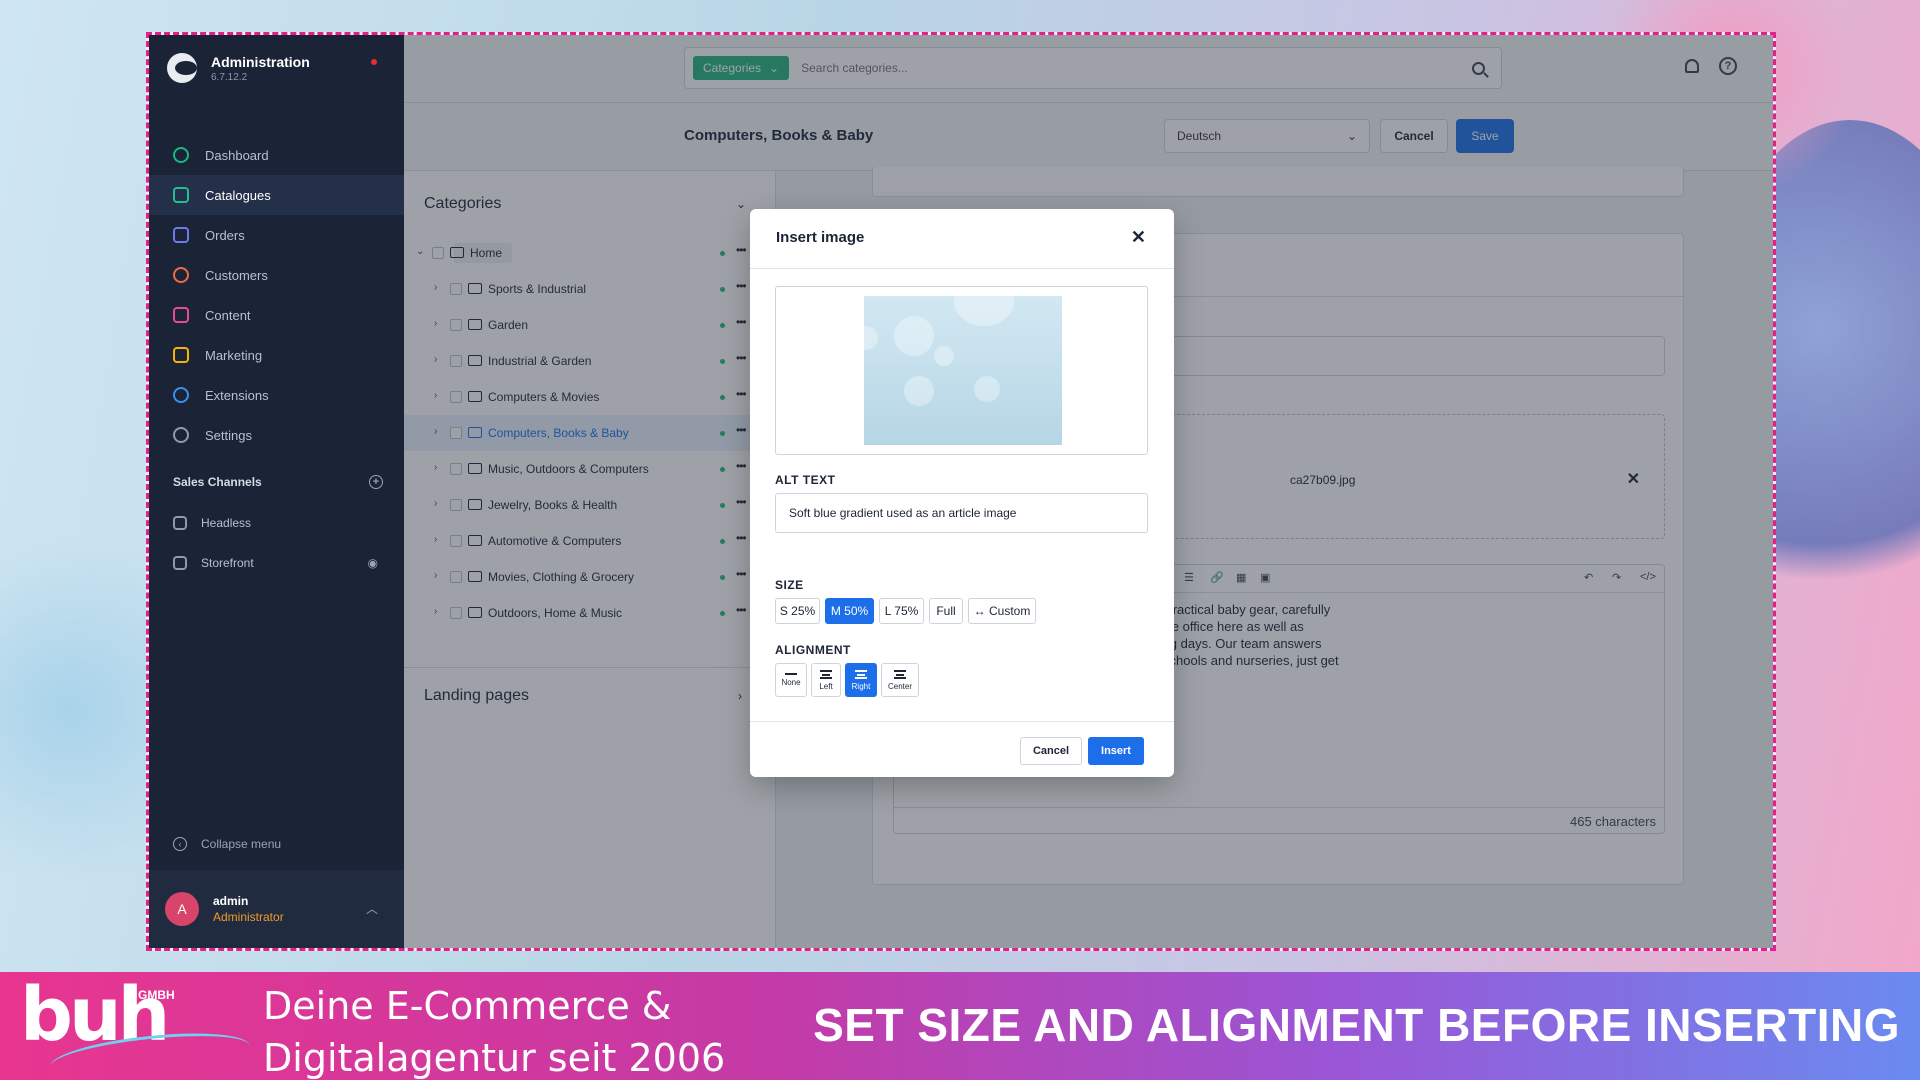 The image size is (1920, 1080). Describe the element at coordinates (229, 77) in the screenshot. I see `app-version: 6.7.12.2` at that location.